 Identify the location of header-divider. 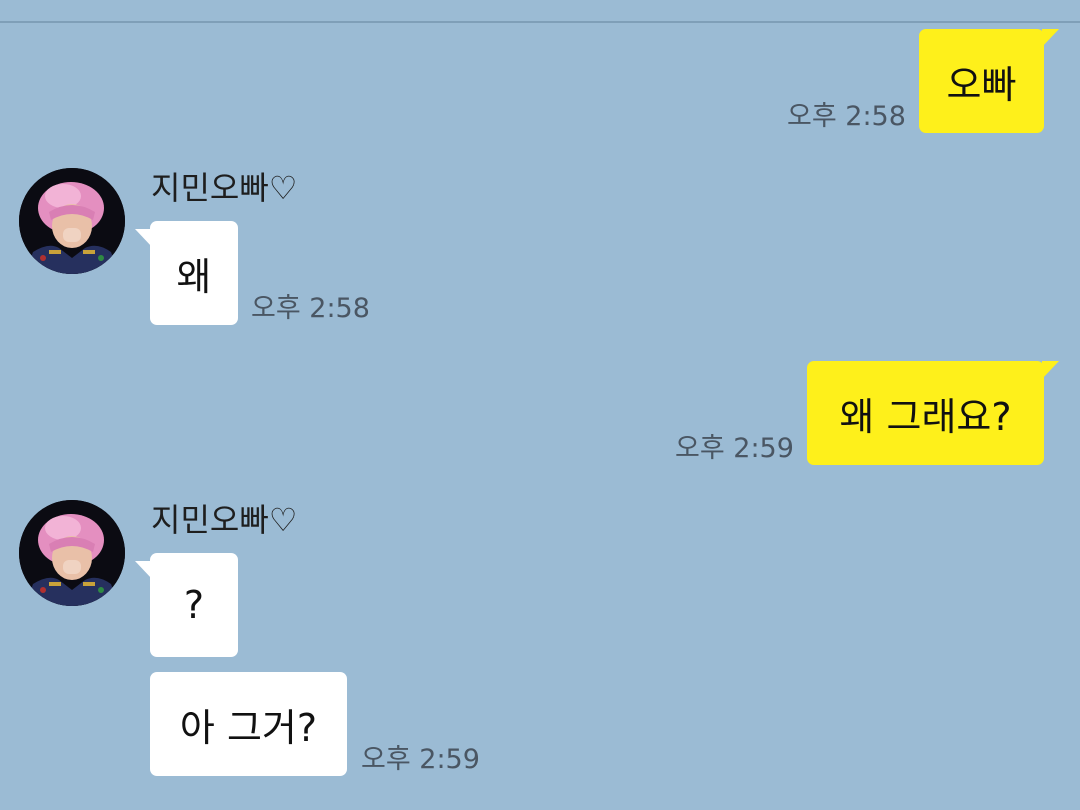
(540, 22).